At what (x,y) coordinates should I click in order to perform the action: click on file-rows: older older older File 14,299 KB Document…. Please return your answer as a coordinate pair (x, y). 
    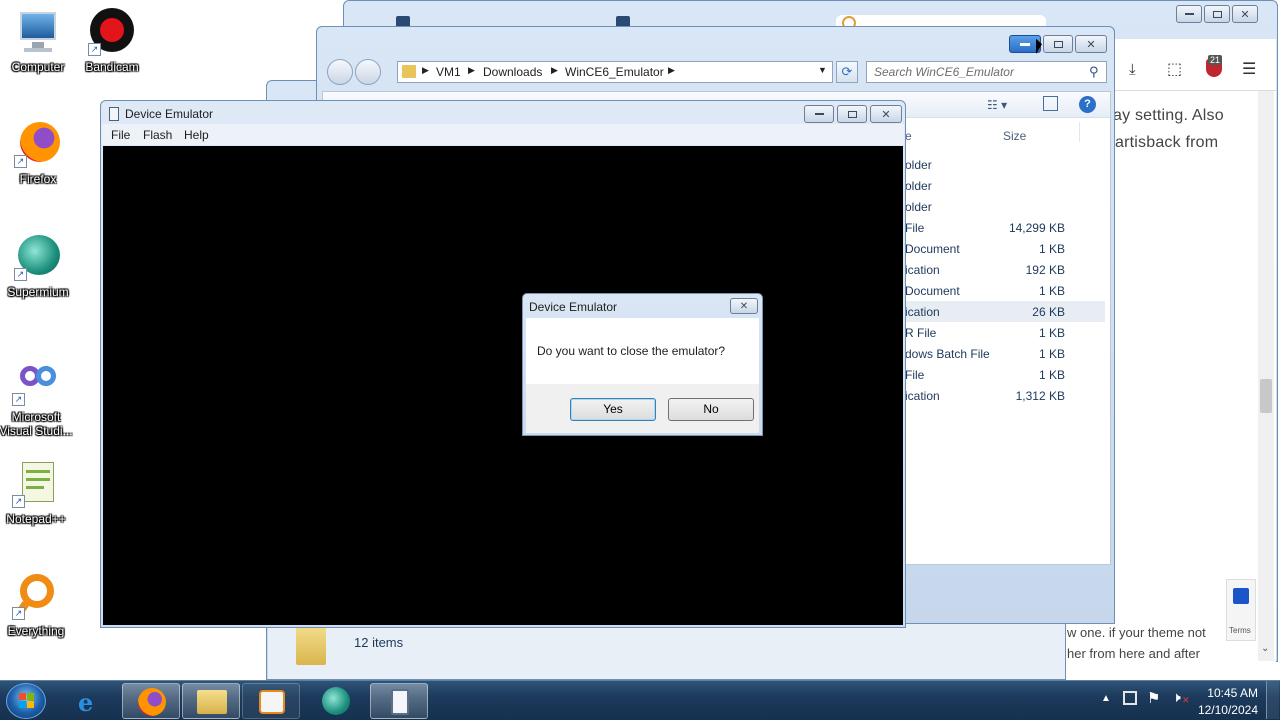
    Looking at the image, I should click on (1005, 284).